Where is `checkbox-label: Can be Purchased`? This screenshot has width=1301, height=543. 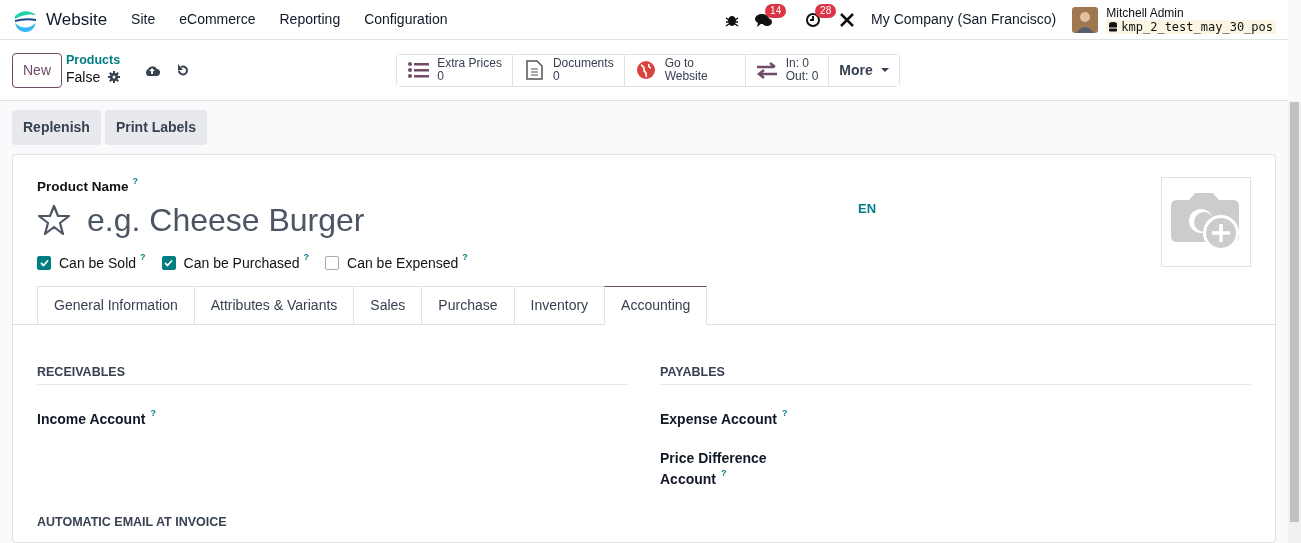
checkbox-label: Can be Purchased is located at coordinates (241, 263).